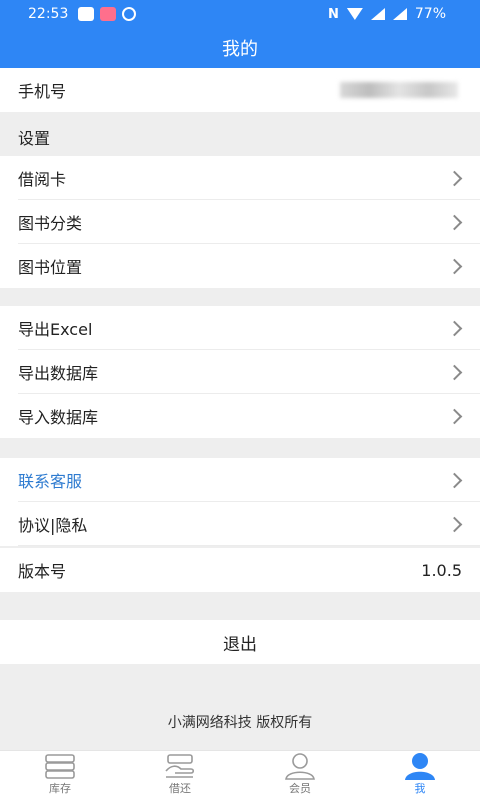  Describe the element at coordinates (50, 481) in the screenshot. I see `contact-service-label: 联系客服` at that location.